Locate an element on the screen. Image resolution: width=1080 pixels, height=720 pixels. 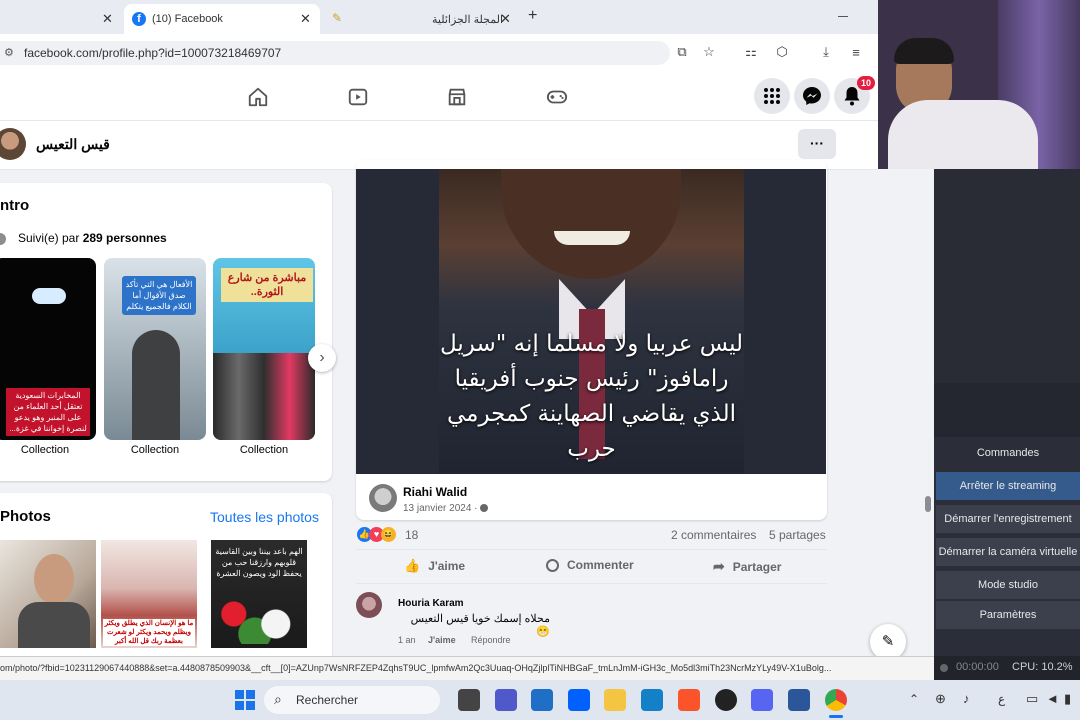
obs-commands-label: Commandes is located at coordinates (1008, 453).